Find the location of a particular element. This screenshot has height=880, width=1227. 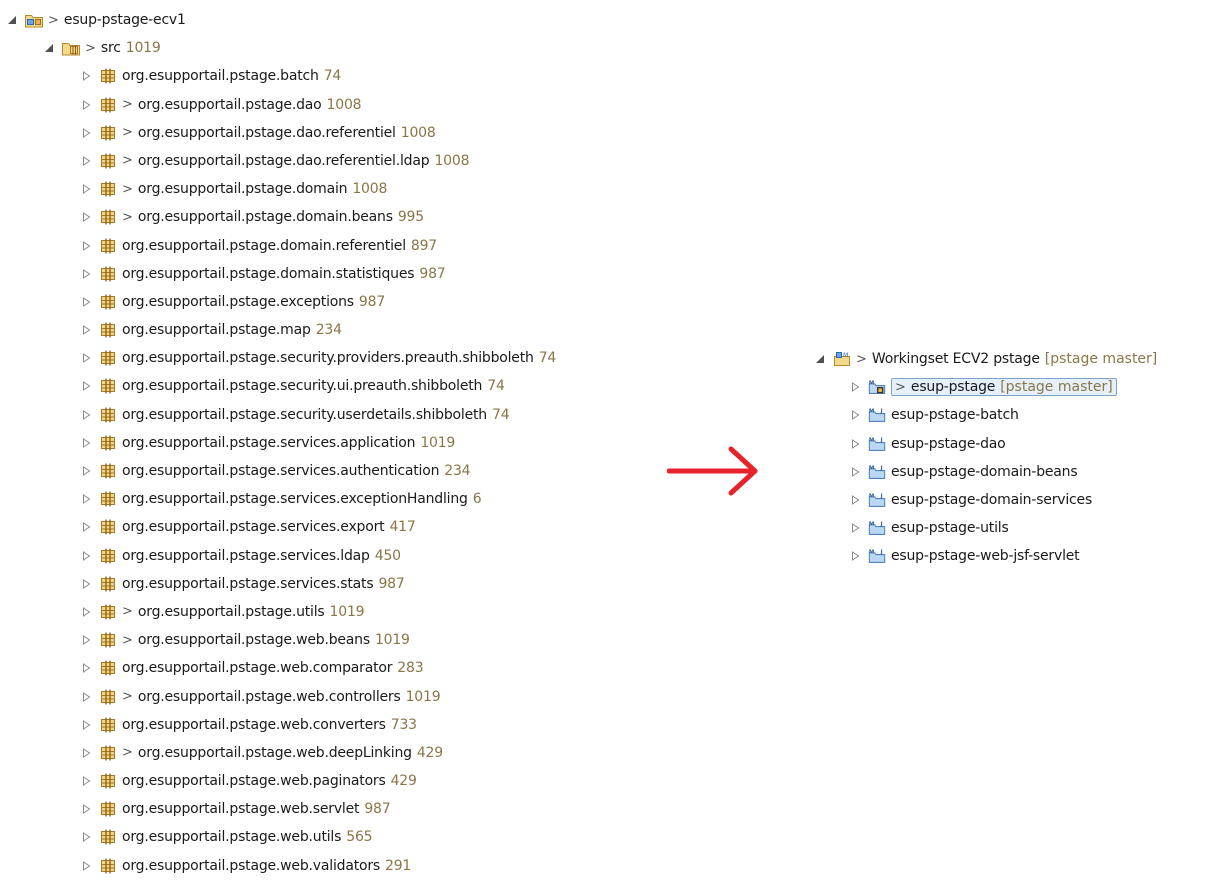

project-name: esup-pstage-batch is located at coordinates (955, 415).